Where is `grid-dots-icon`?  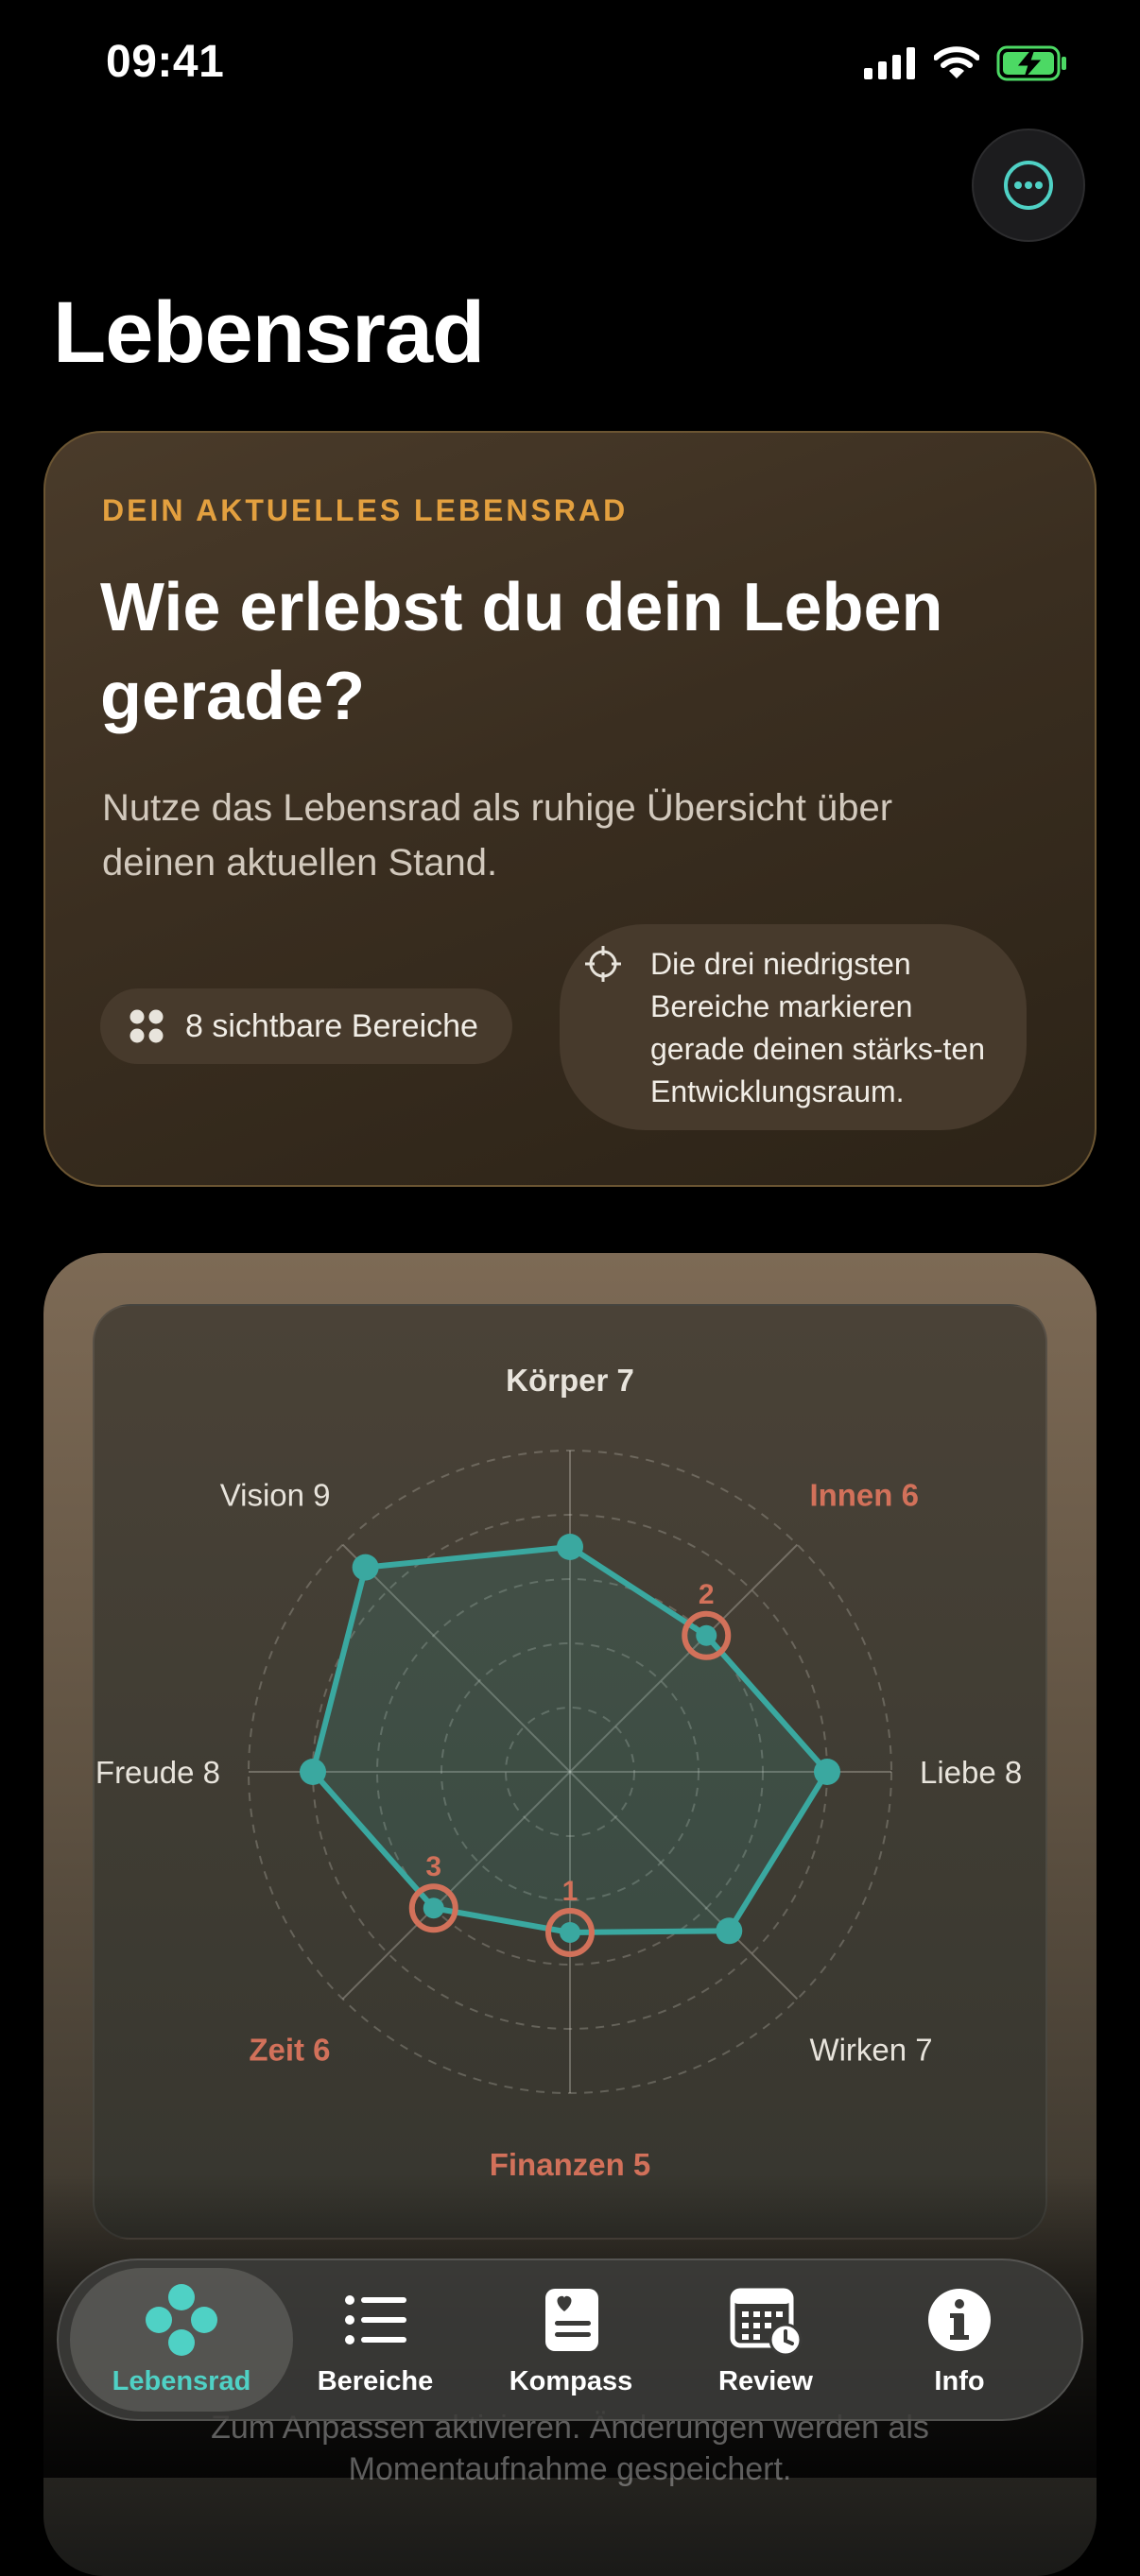 grid-dots-icon is located at coordinates (147, 1026).